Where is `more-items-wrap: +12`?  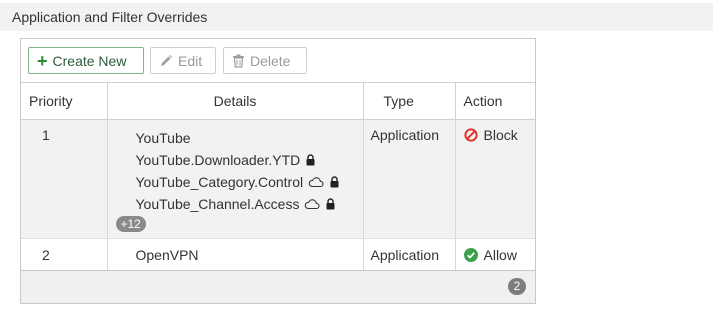 more-items-wrap: +12 is located at coordinates (239, 223).